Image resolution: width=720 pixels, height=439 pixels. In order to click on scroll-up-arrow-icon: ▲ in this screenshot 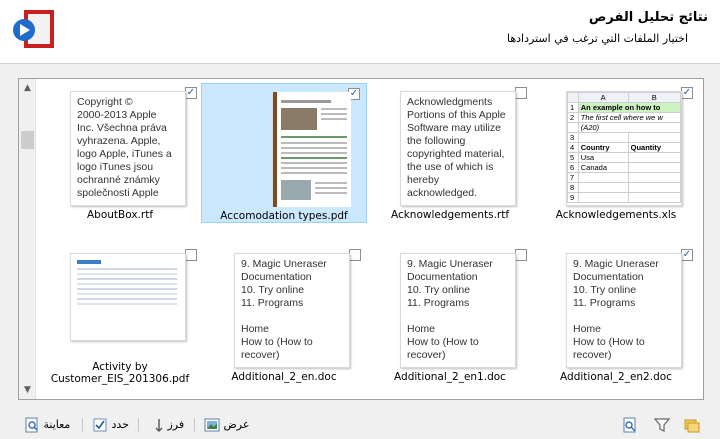, I will do `click(27, 88)`.